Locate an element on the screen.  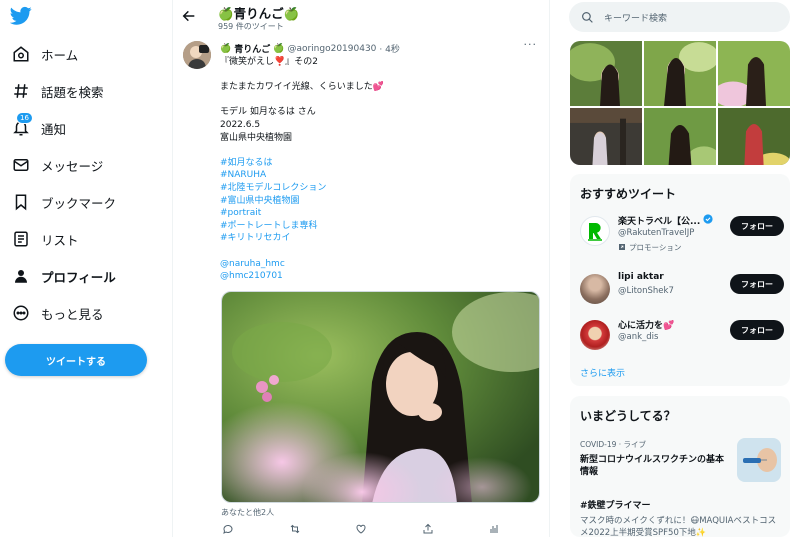
search-placeholder: キーワード検索 is located at coordinates (636, 18).